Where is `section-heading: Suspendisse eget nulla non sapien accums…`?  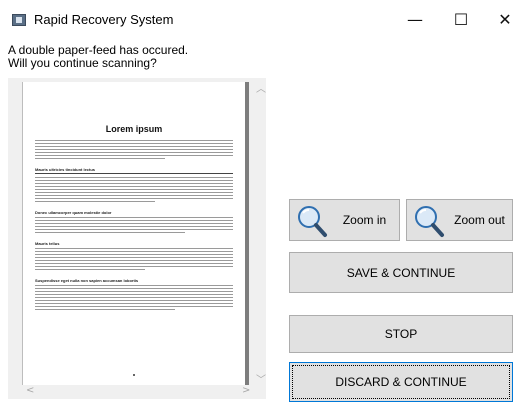 section-heading: Suspendisse eget nulla non sapien accums… is located at coordinates (87, 280).